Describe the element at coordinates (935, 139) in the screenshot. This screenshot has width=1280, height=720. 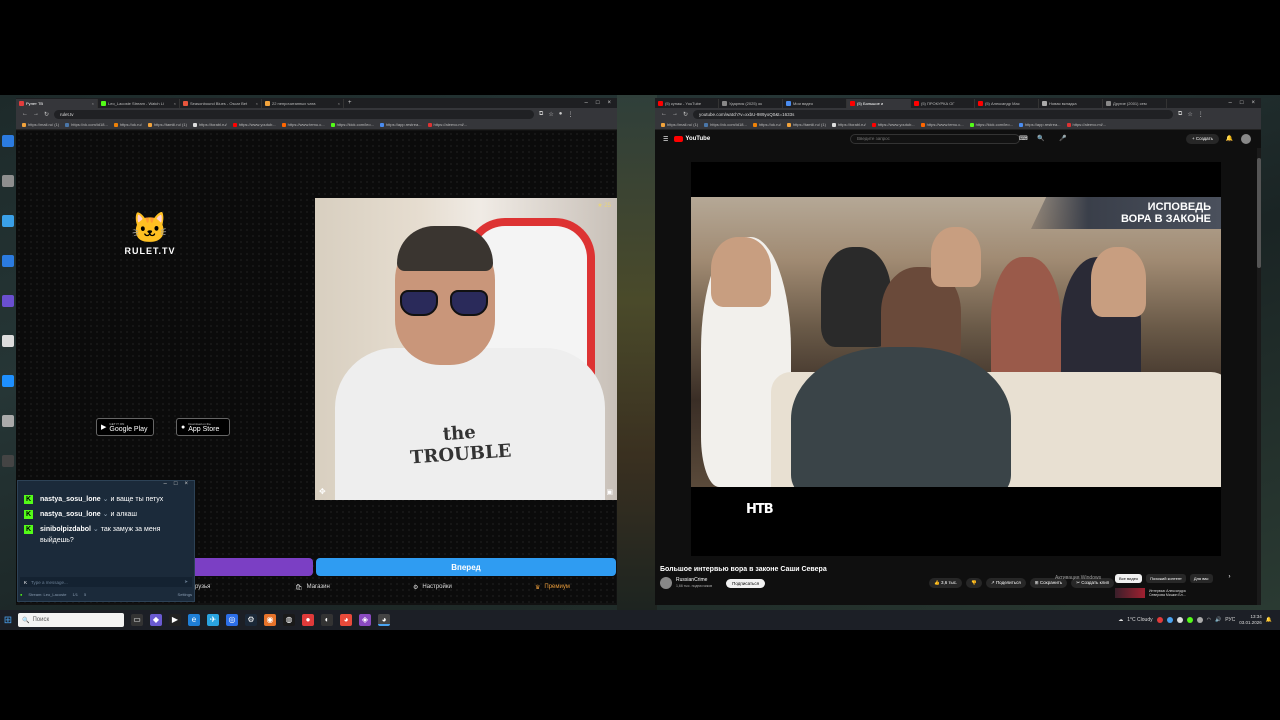
I see `search-input: Введите запрос` at that location.